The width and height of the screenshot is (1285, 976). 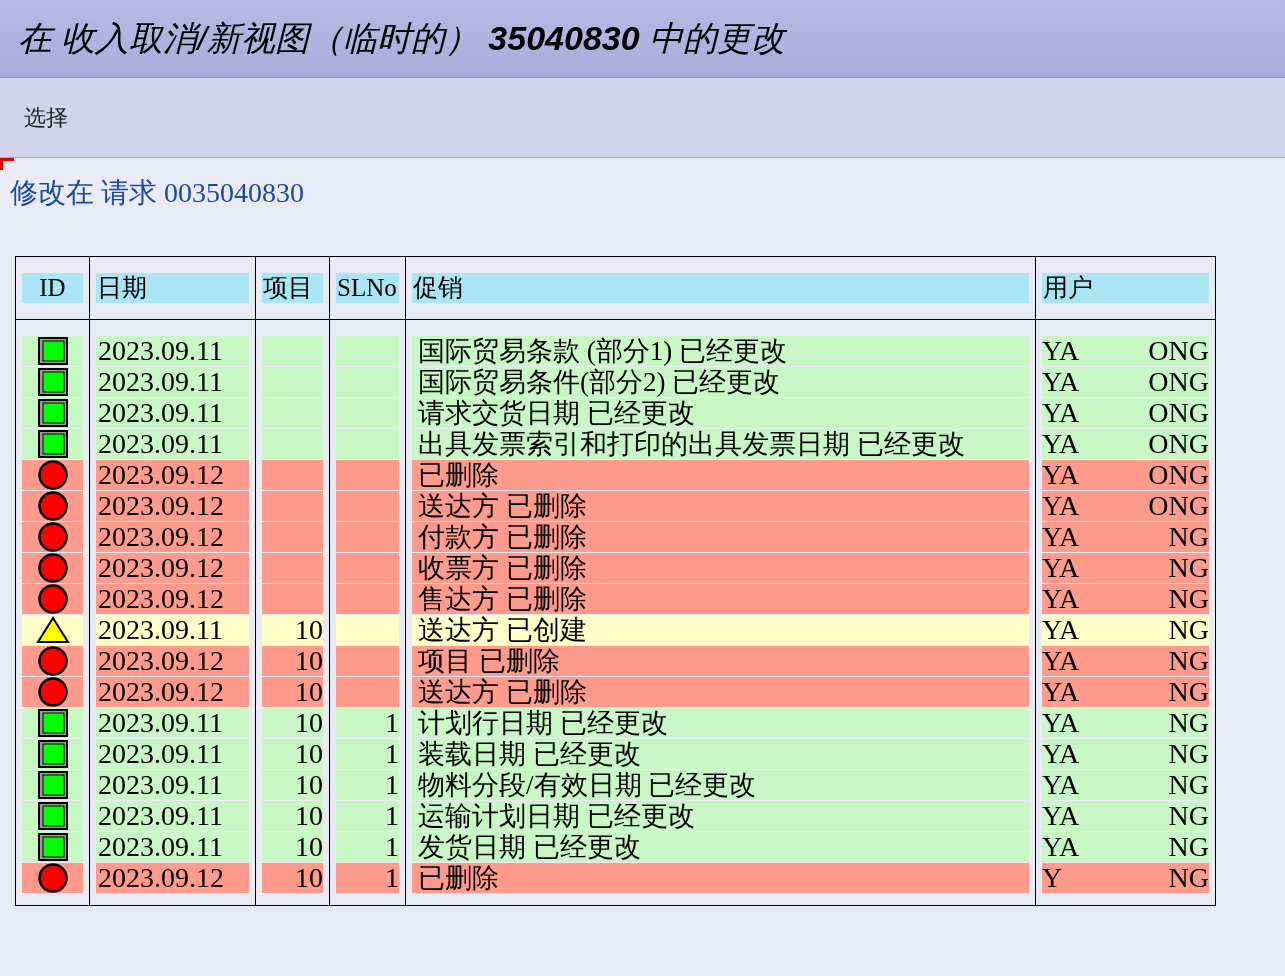 I want to click on description-cell: 装载日期 已经更改, so click(x=720, y=754).